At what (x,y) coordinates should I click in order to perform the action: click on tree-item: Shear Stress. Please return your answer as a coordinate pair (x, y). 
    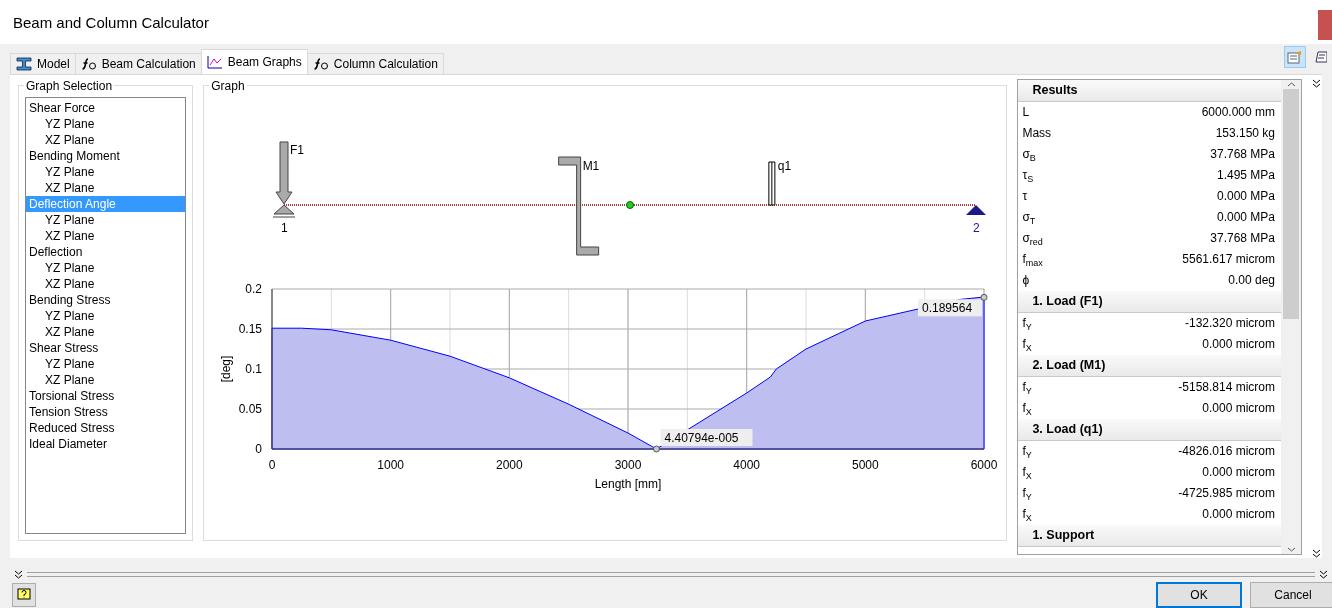
    Looking at the image, I should click on (106, 347).